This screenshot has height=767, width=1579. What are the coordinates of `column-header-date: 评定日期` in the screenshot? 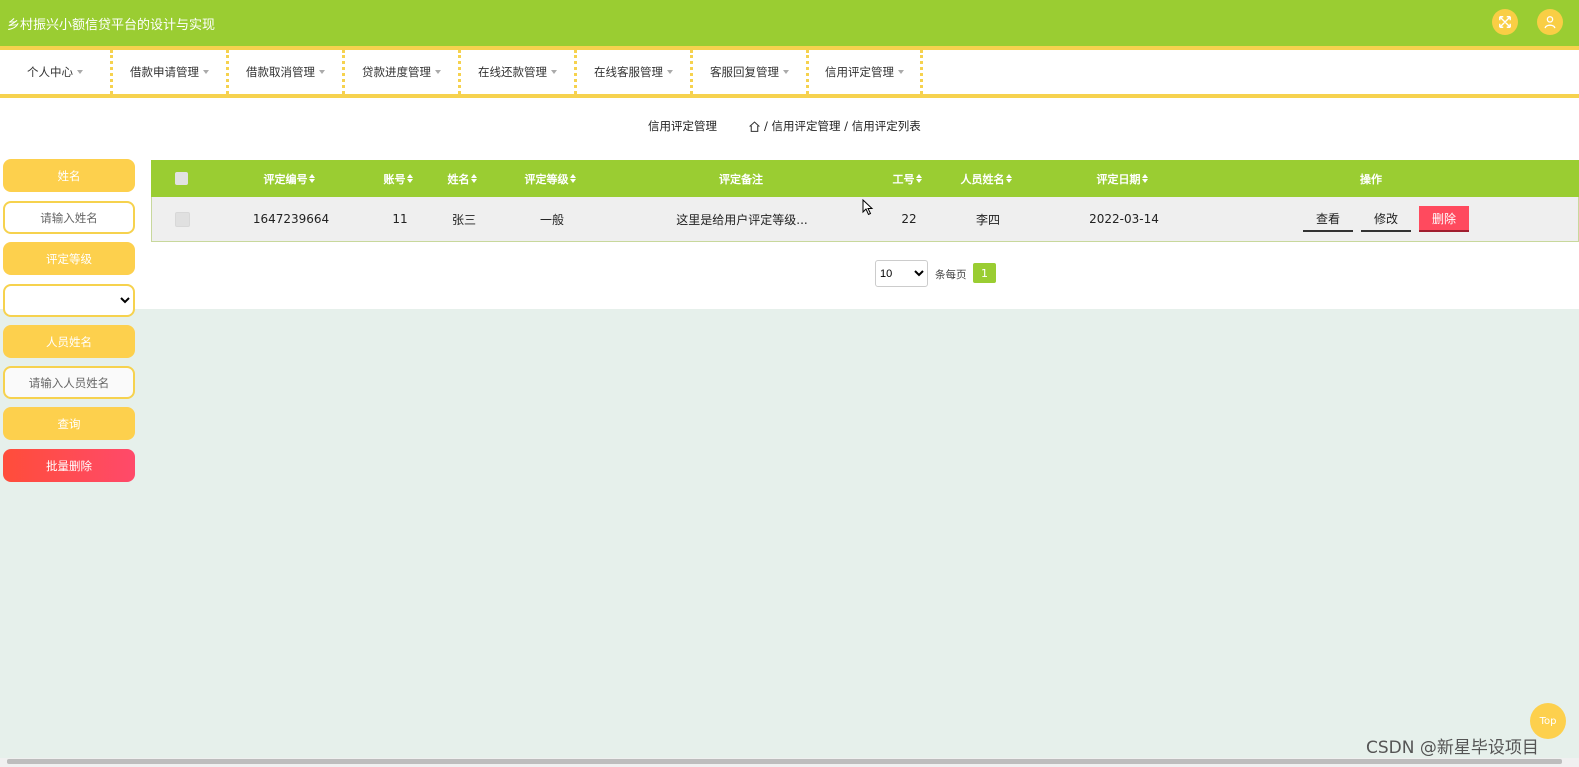 It's located at (1123, 178).